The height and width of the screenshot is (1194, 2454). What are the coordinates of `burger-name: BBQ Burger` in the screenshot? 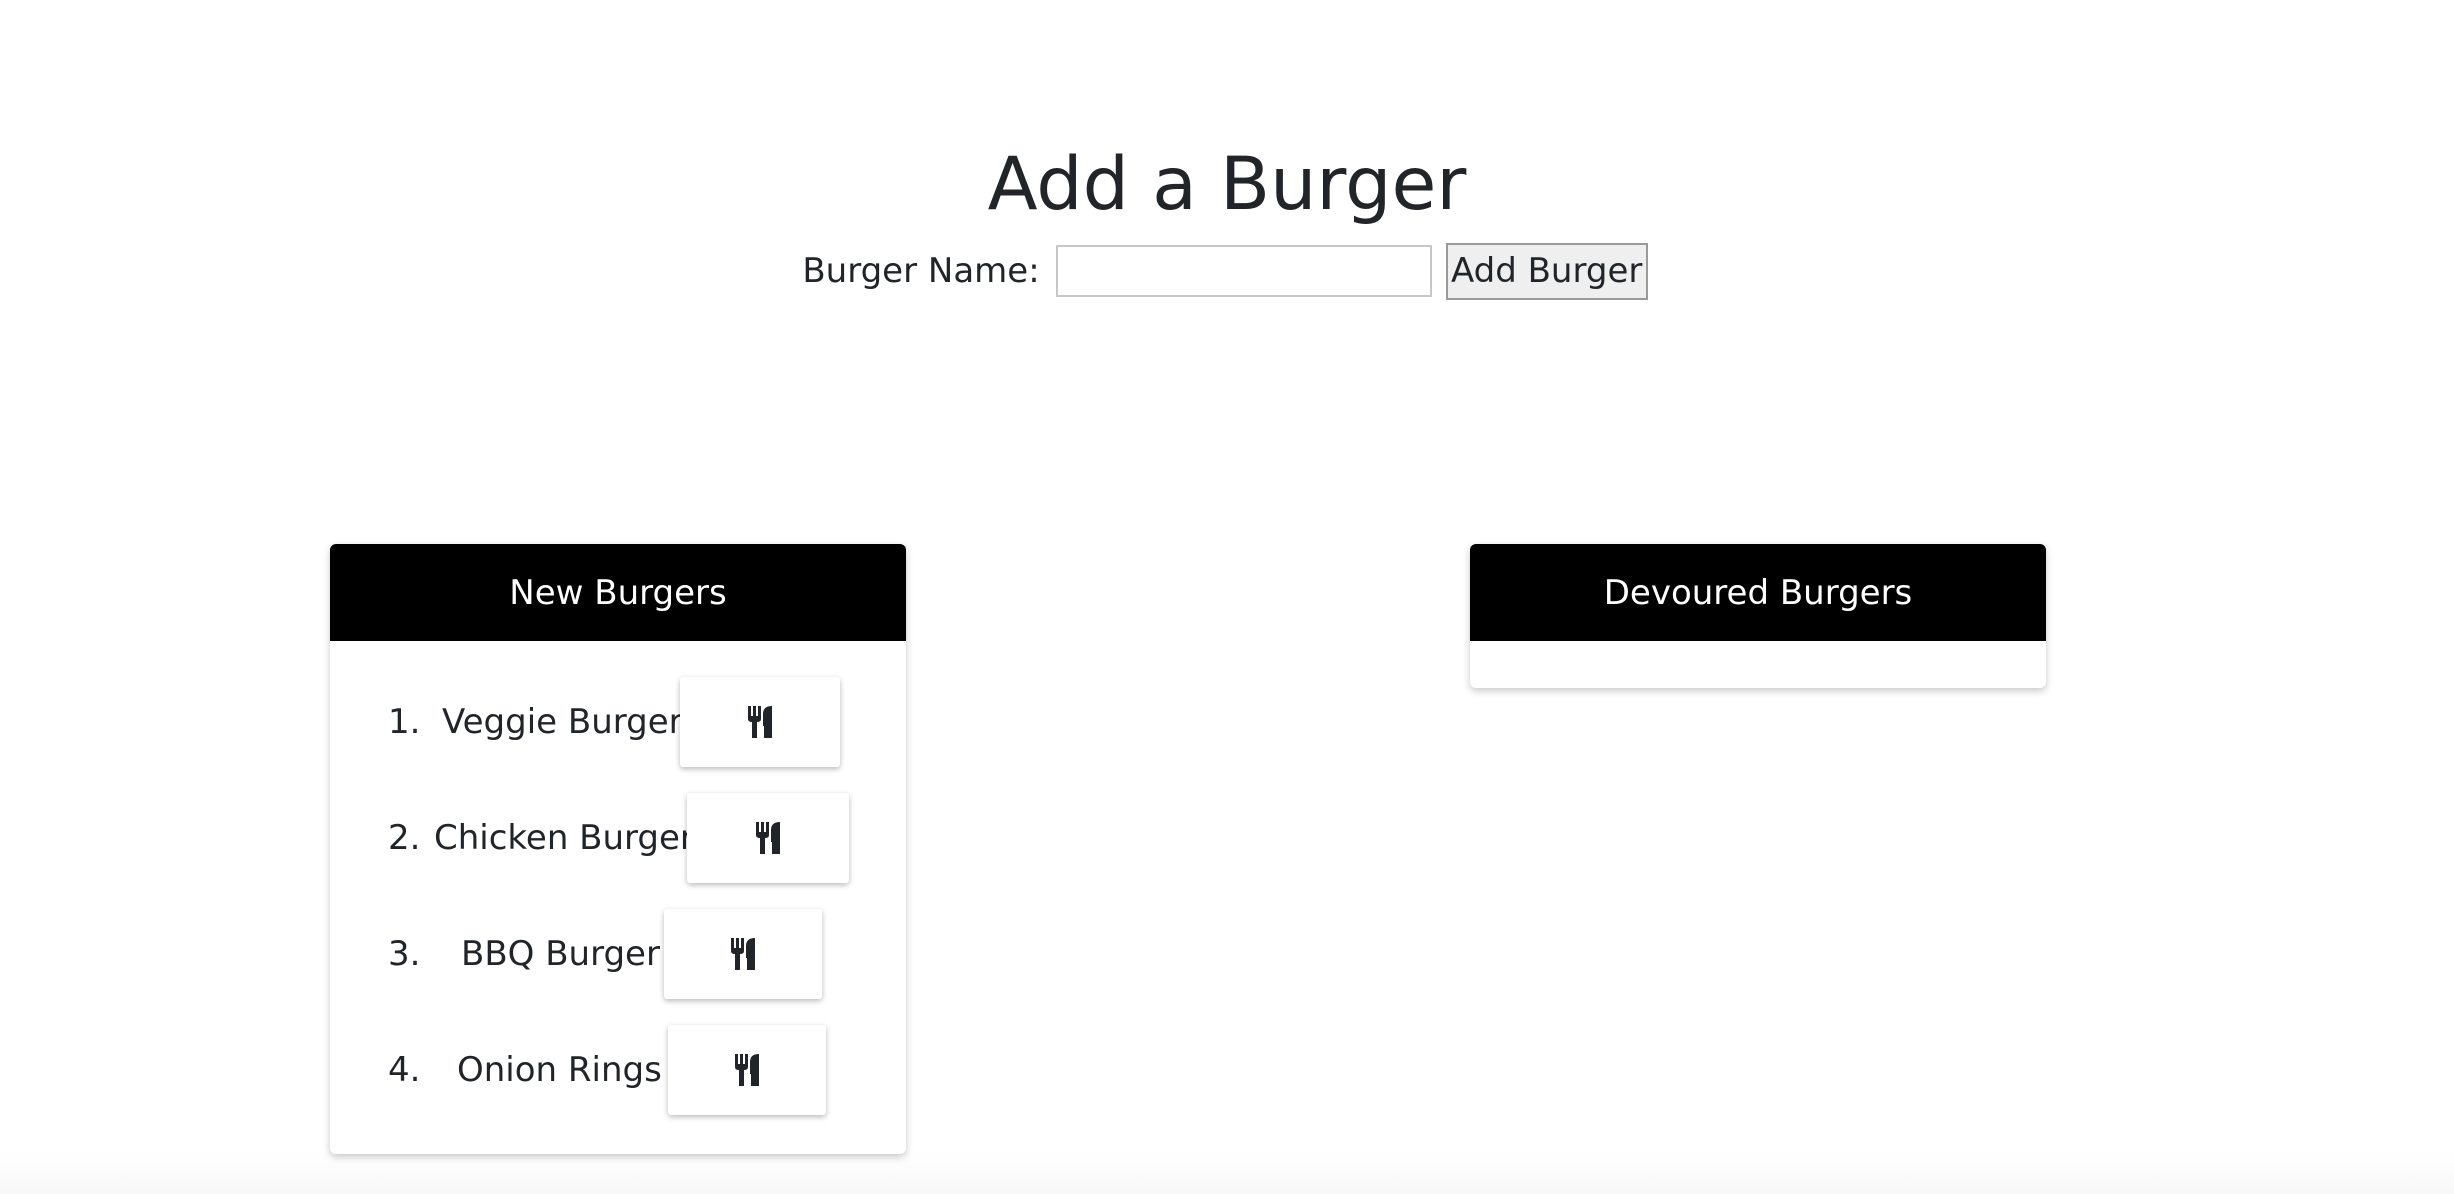 It's located at (560, 954).